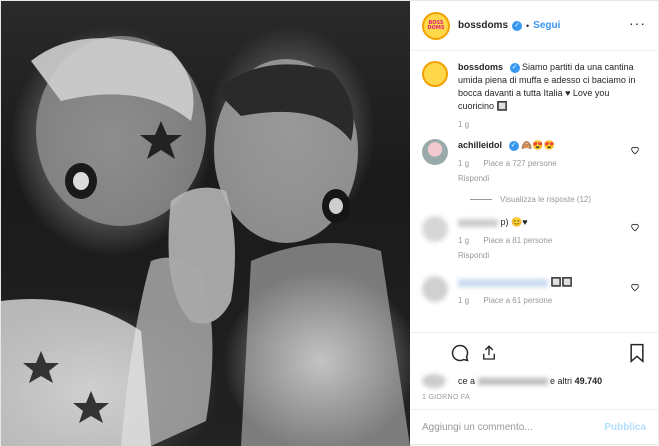 The width and height of the screenshot is (659, 446). What do you see at coordinates (481, 199) in the screenshot?
I see `view-replies-line` at bounding box center [481, 199].